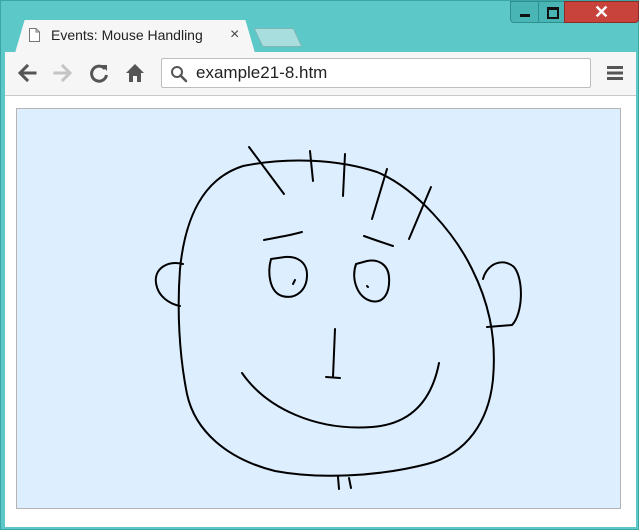  Describe the element at coordinates (99, 73) in the screenshot. I see `reload-icon` at that location.